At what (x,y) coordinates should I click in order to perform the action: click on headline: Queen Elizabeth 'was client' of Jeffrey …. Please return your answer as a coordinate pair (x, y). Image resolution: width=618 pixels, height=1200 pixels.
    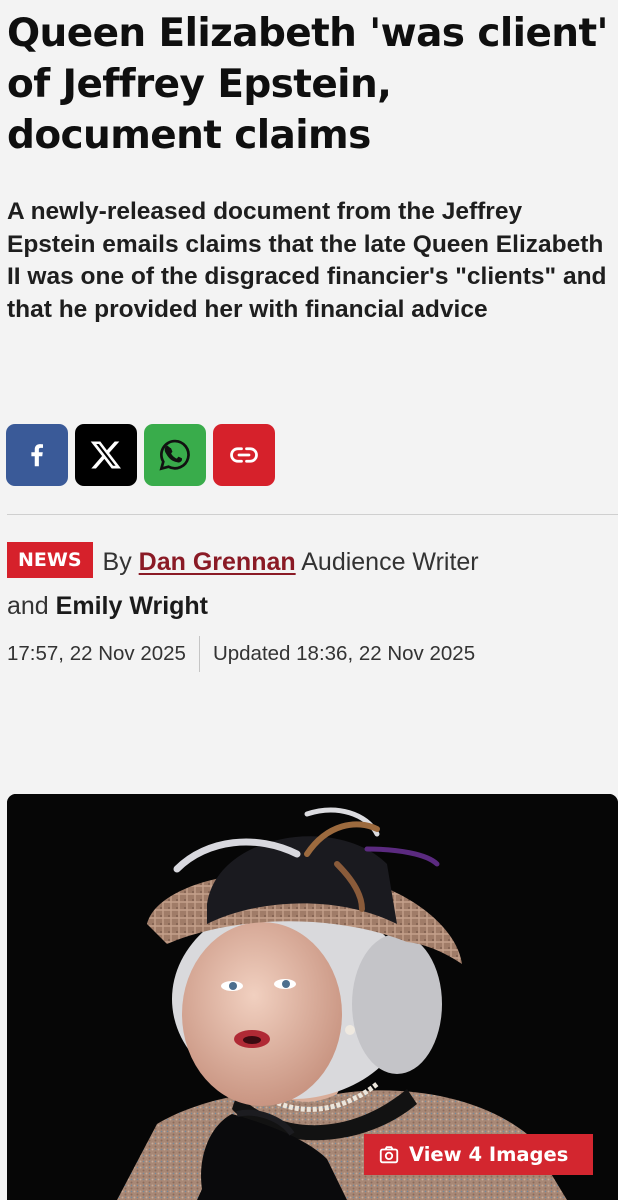
    Looking at the image, I should click on (307, 84).